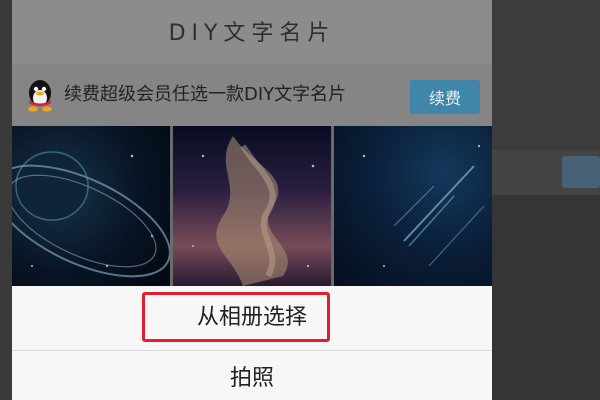 The image size is (600, 400). I want to click on planet-ring-card, so click(91, 206).